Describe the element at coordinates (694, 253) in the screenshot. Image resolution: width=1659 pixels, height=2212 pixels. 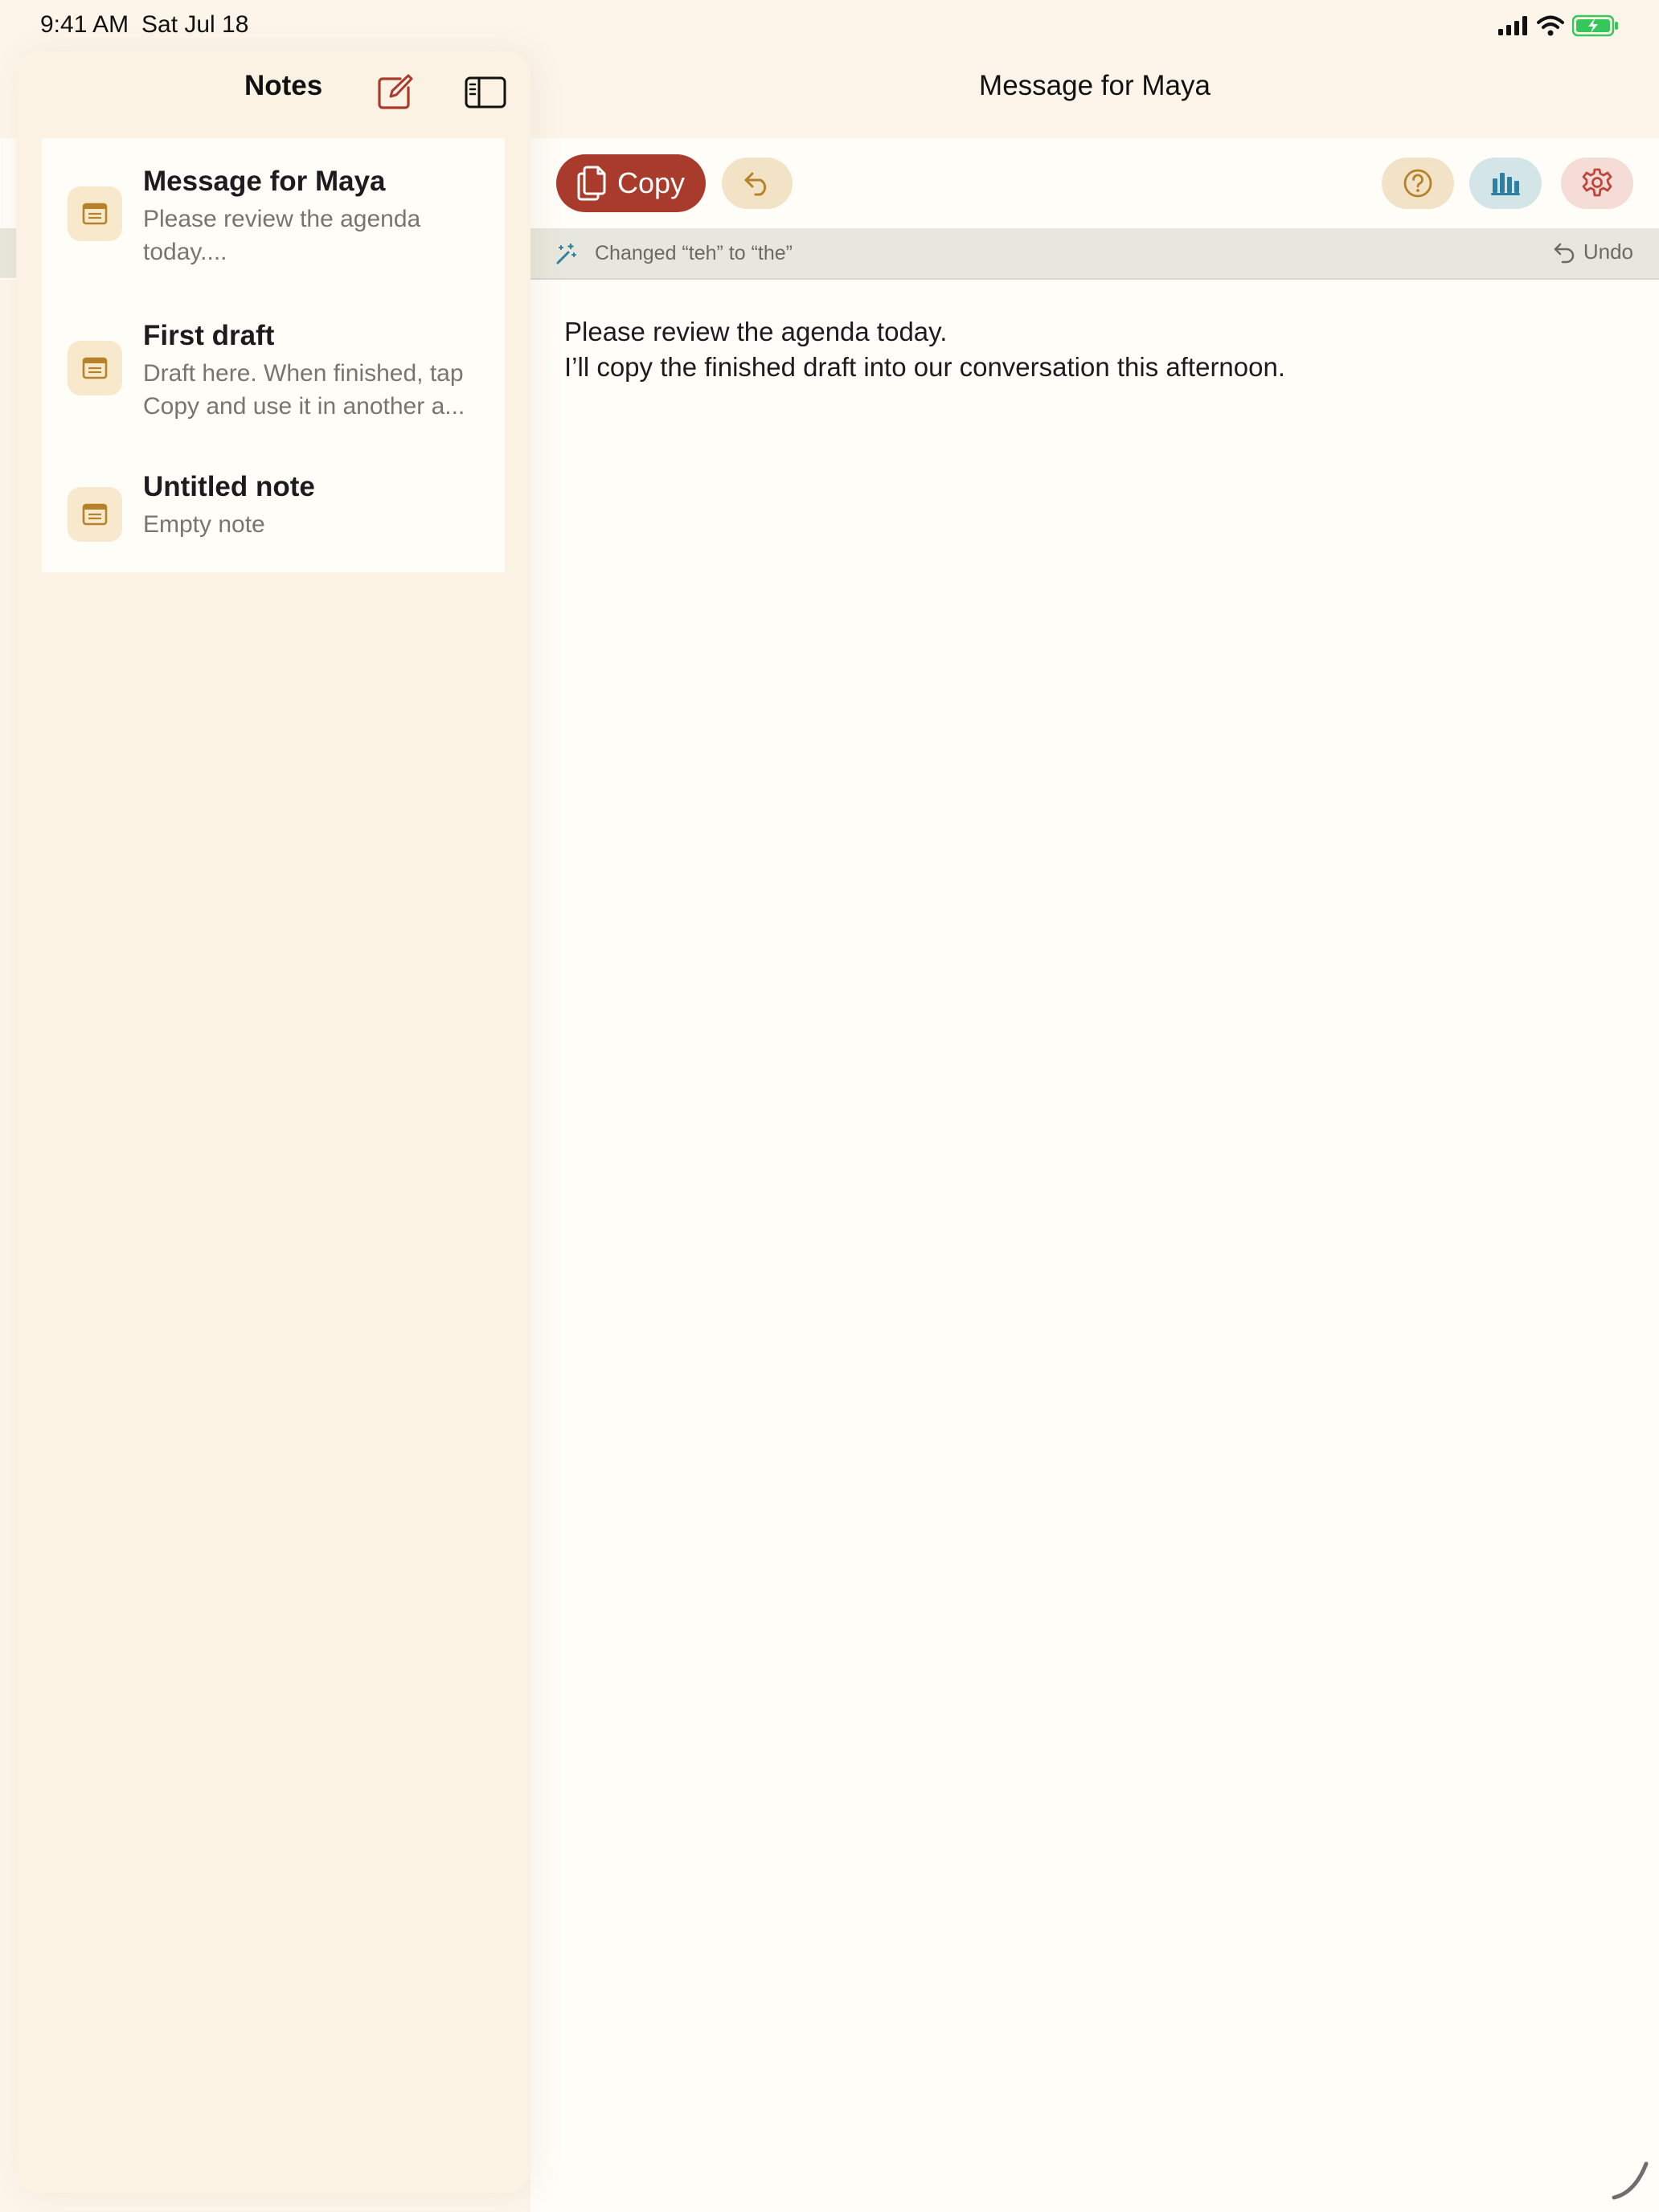
I see `autocorrect-message: Changed “teh” to “the”` at that location.